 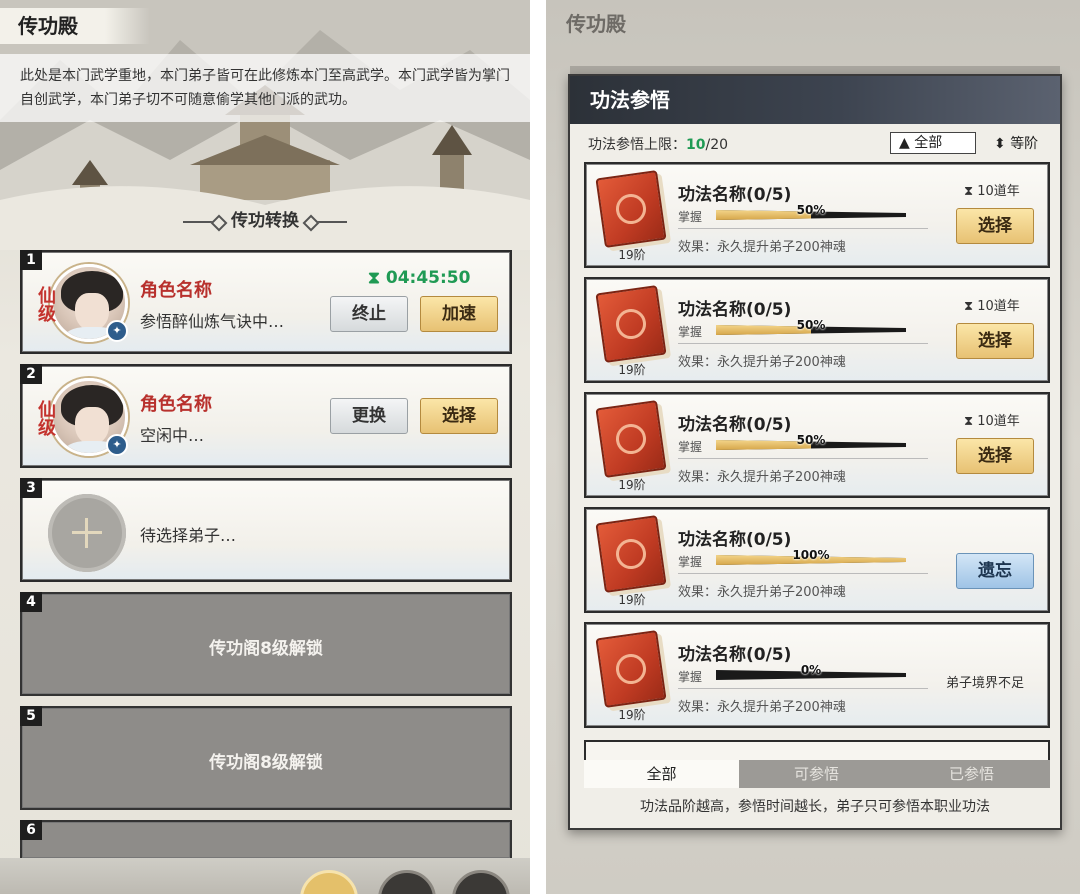 I want to click on bottom-nav-bar, so click(x=265, y=876).